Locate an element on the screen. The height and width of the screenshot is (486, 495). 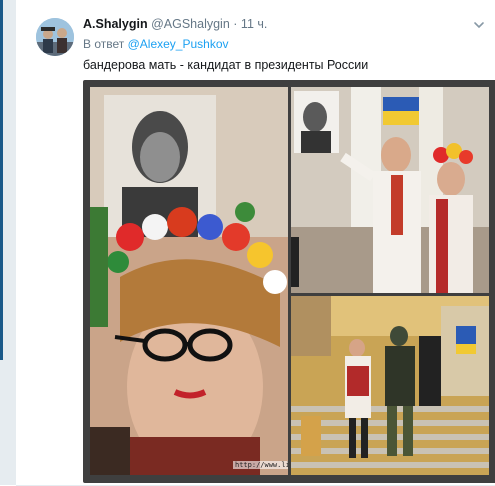
avatar is located at coordinates (55, 37).